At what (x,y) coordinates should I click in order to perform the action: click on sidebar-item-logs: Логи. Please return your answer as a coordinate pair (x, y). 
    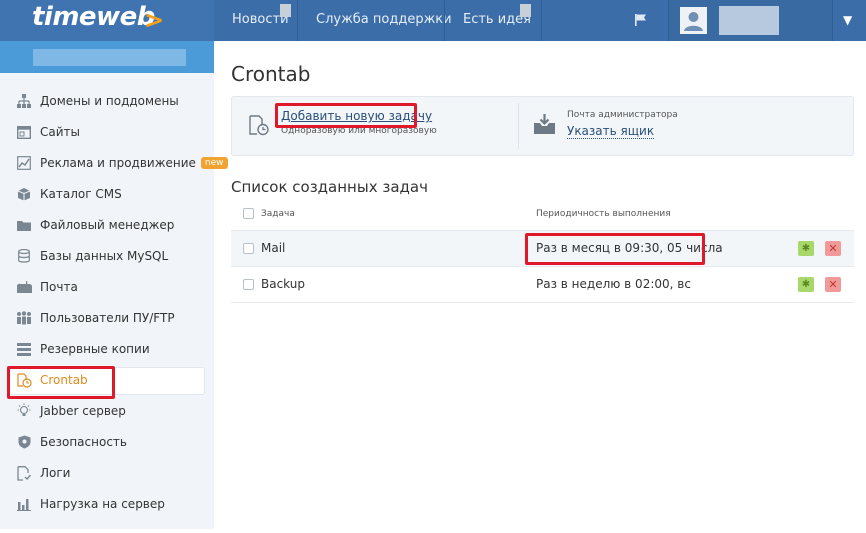
    Looking at the image, I should click on (43, 473).